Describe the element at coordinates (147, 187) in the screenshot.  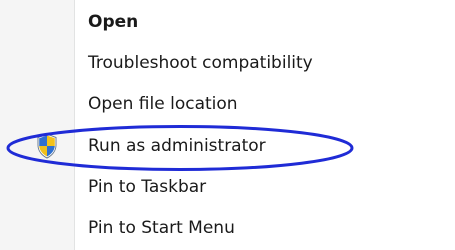
I see `menu-item-label: Pin to Taskbar` at that location.